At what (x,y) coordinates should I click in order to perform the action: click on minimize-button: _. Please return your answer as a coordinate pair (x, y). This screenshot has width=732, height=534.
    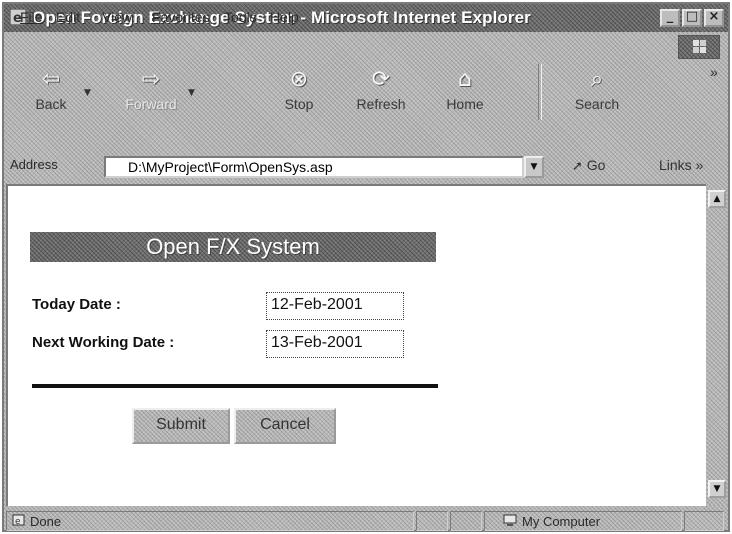
    Looking at the image, I should click on (670, 18).